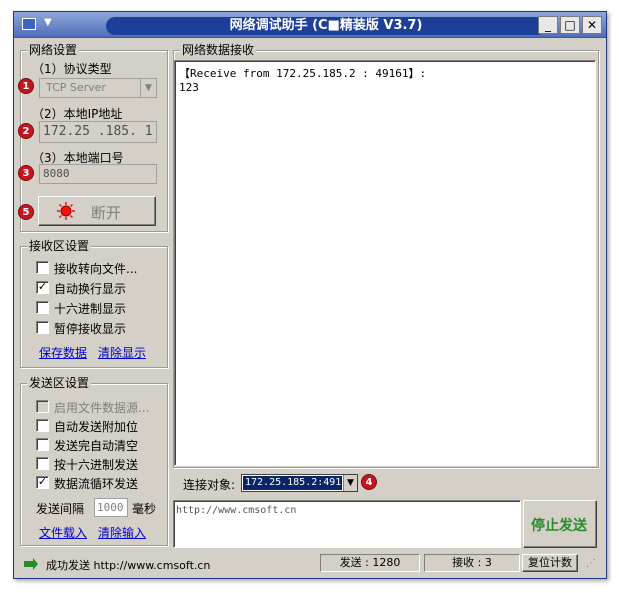  What do you see at coordinates (592, 25) in the screenshot?
I see `close-button: ✕` at bounding box center [592, 25].